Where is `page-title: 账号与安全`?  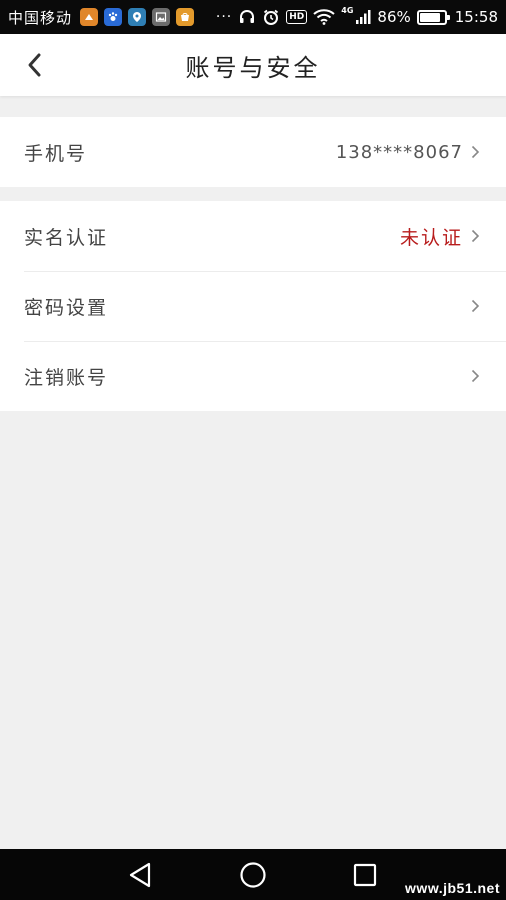
page-title: 账号与安全 is located at coordinates (253, 67).